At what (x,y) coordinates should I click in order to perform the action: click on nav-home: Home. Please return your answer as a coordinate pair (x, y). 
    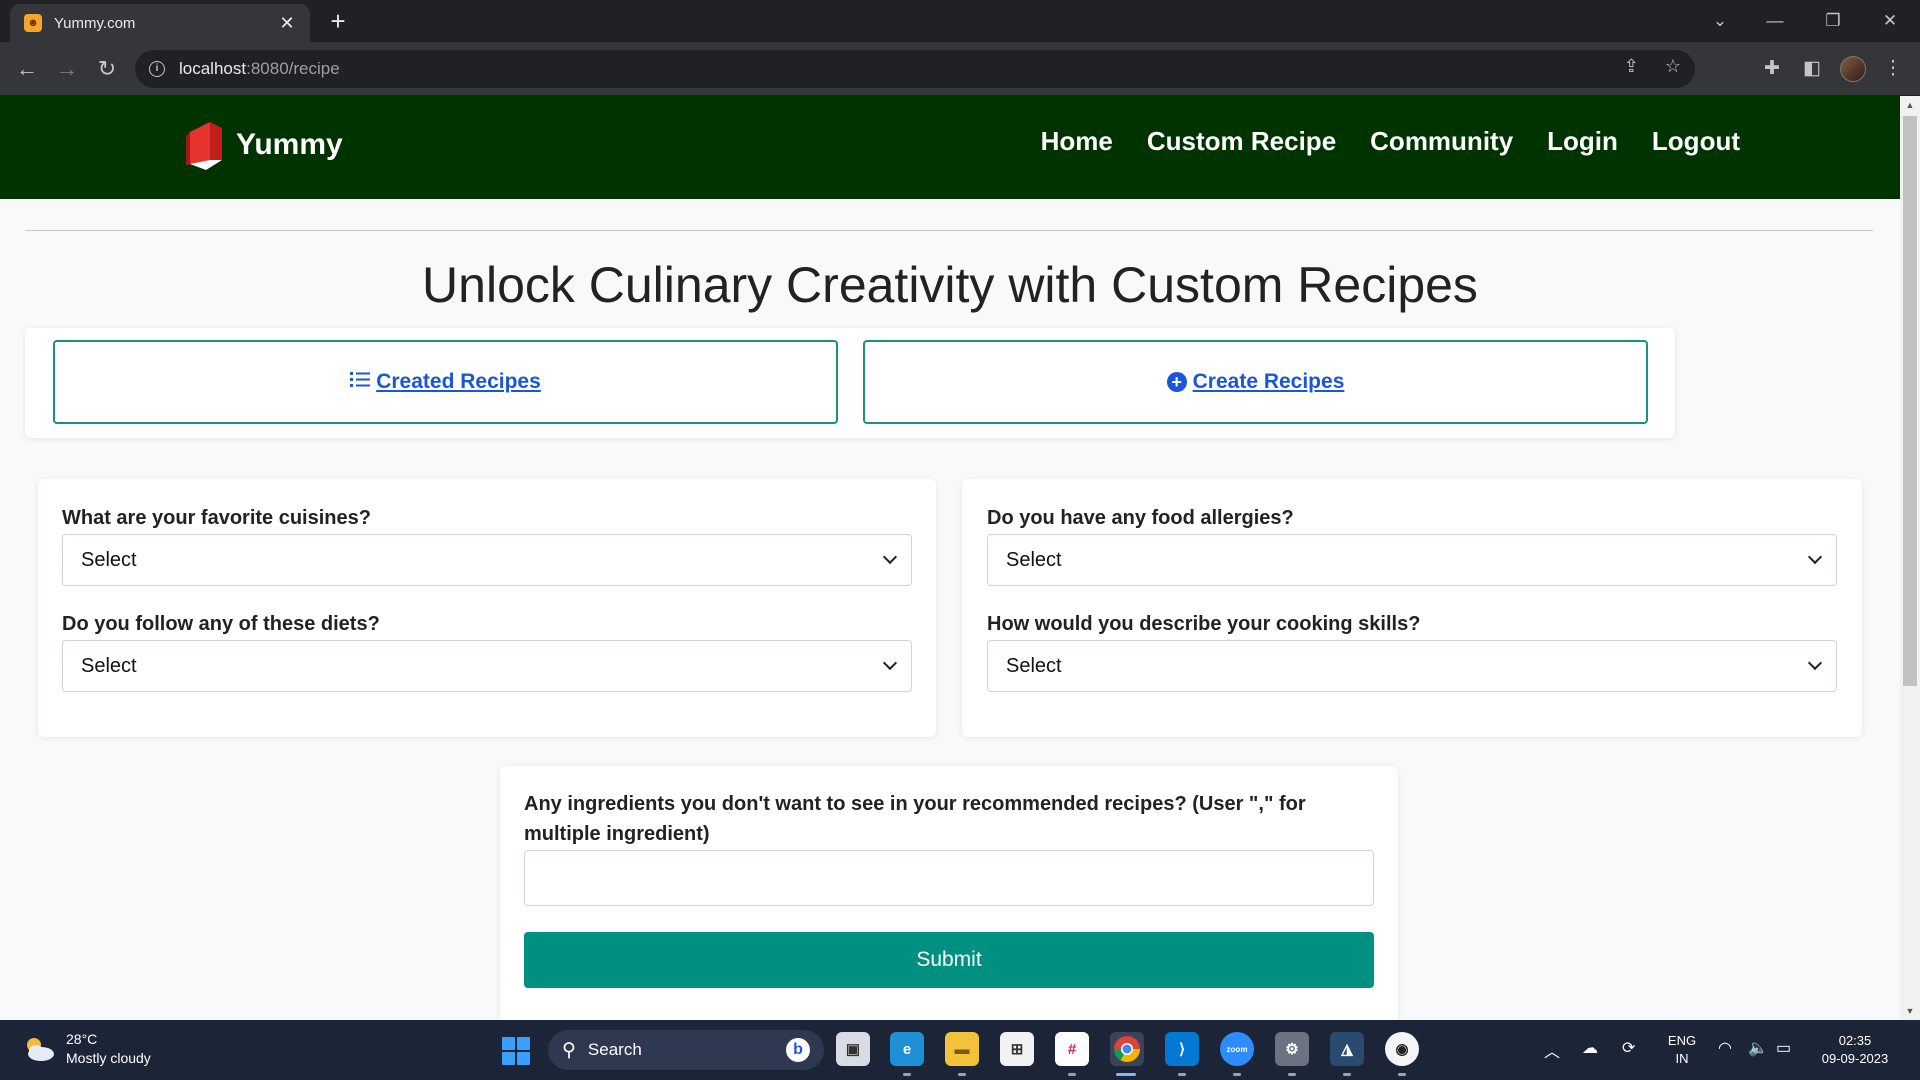
    Looking at the image, I should click on (1077, 141).